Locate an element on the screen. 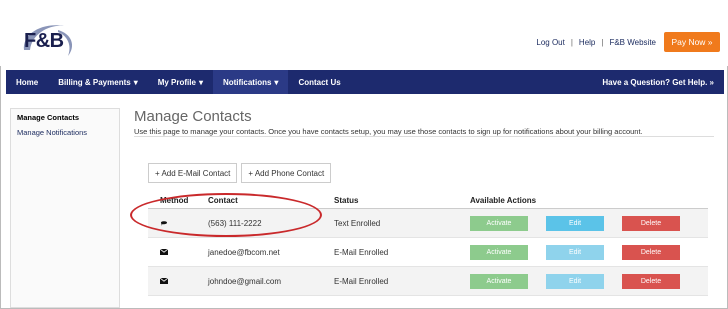 This screenshot has width=728, height=309. get-help-link: Have a Question? Get Help. » is located at coordinates (663, 82).